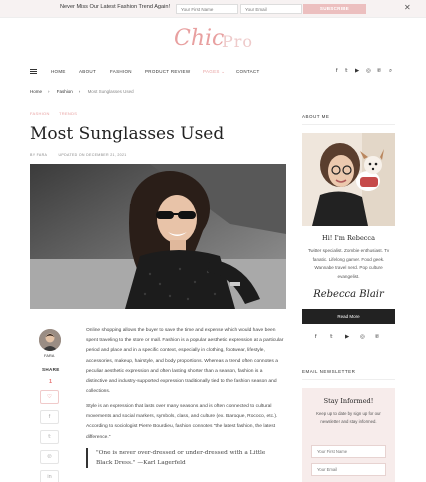 The width and height of the screenshot is (426, 482). What do you see at coordinates (223, 71) in the screenshot?
I see `chevron-down-icon: ⌄` at bounding box center [223, 71].